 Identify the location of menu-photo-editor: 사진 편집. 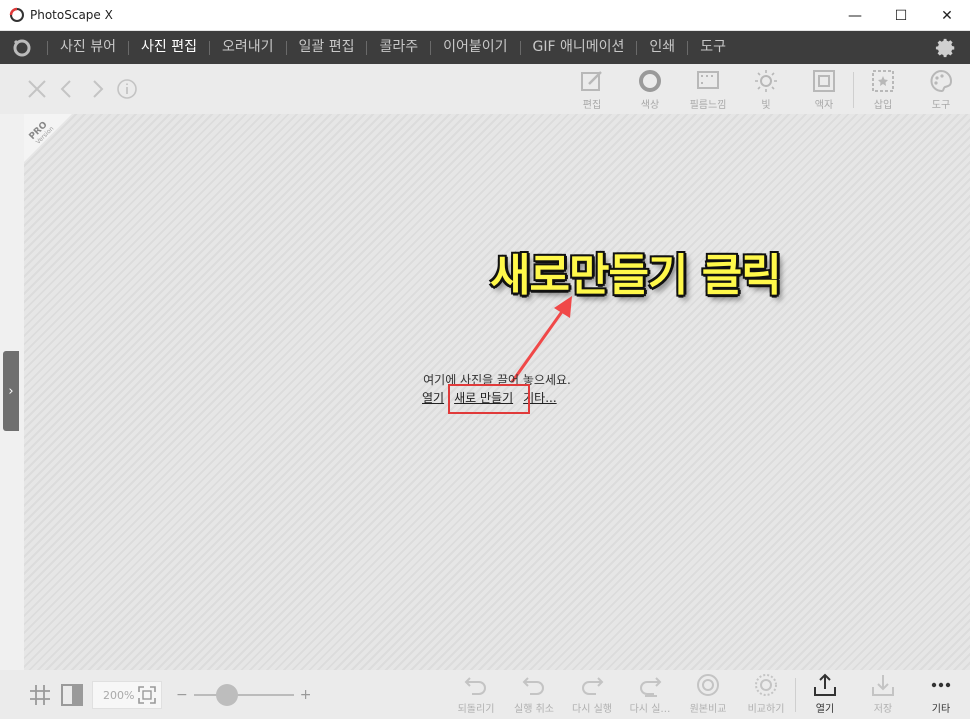
(169, 47).